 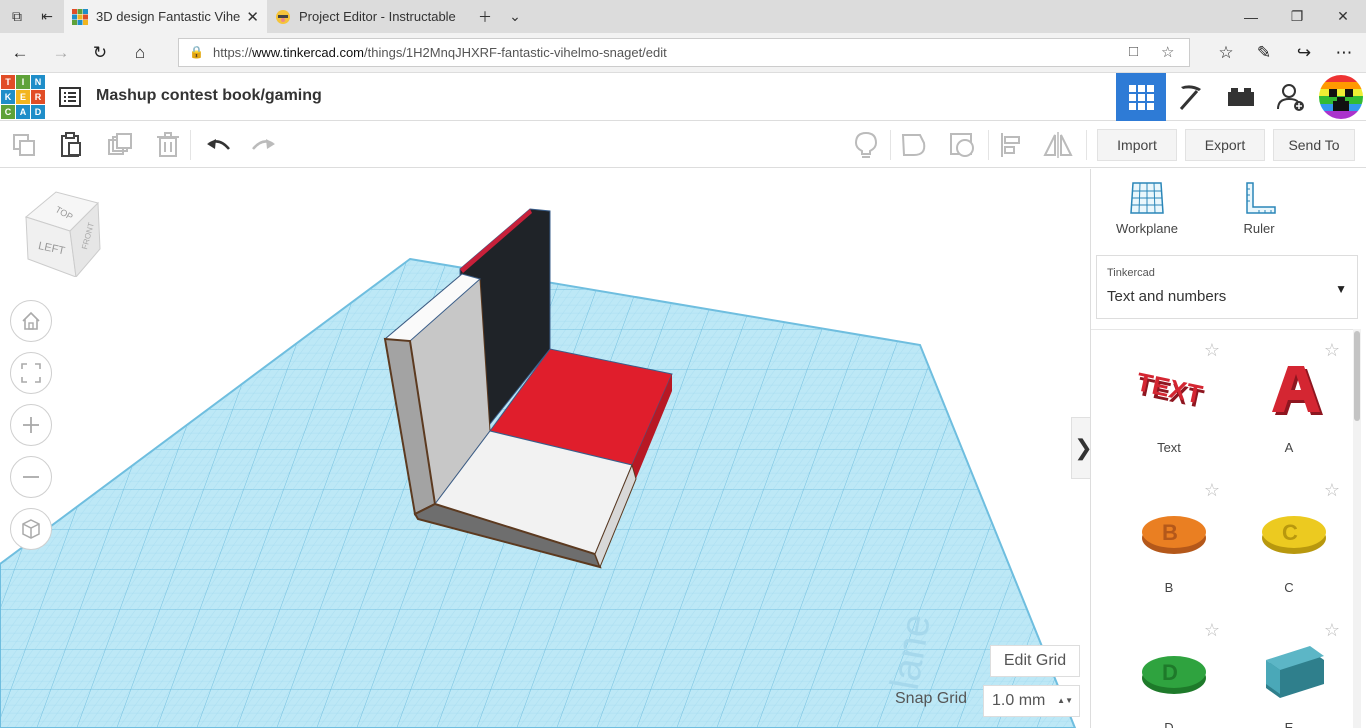 I want to click on snap-grid-select: 1.0 mm ▲▼, so click(x=1031, y=701).